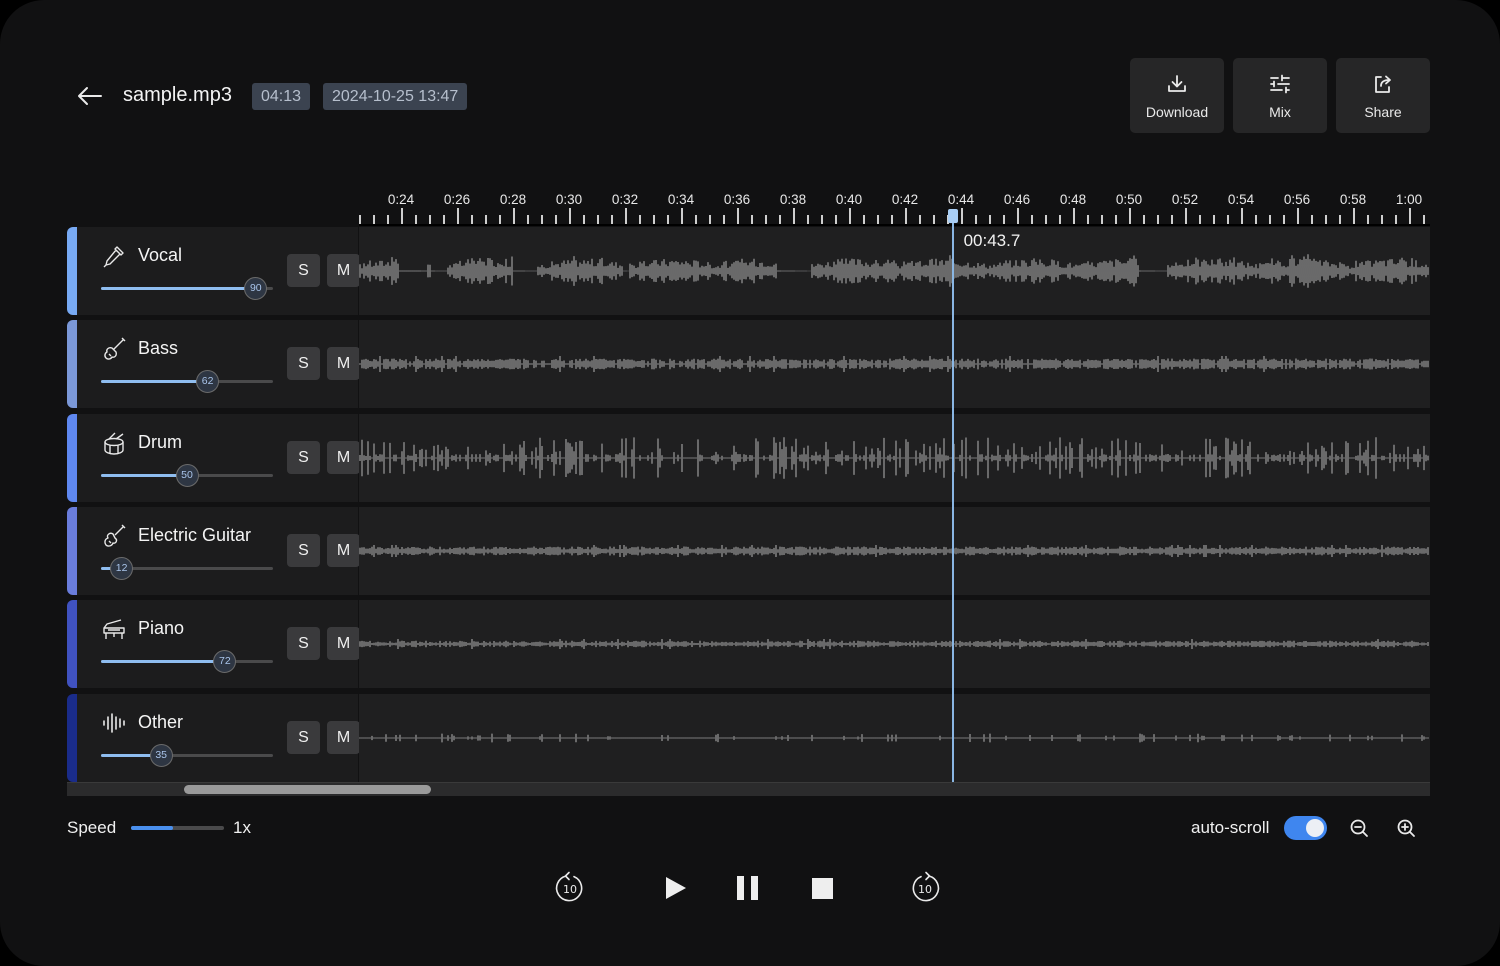 The width and height of the screenshot is (1500, 966). What do you see at coordinates (90, 96) in the screenshot?
I see `back-button` at bounding box center [90, 96].